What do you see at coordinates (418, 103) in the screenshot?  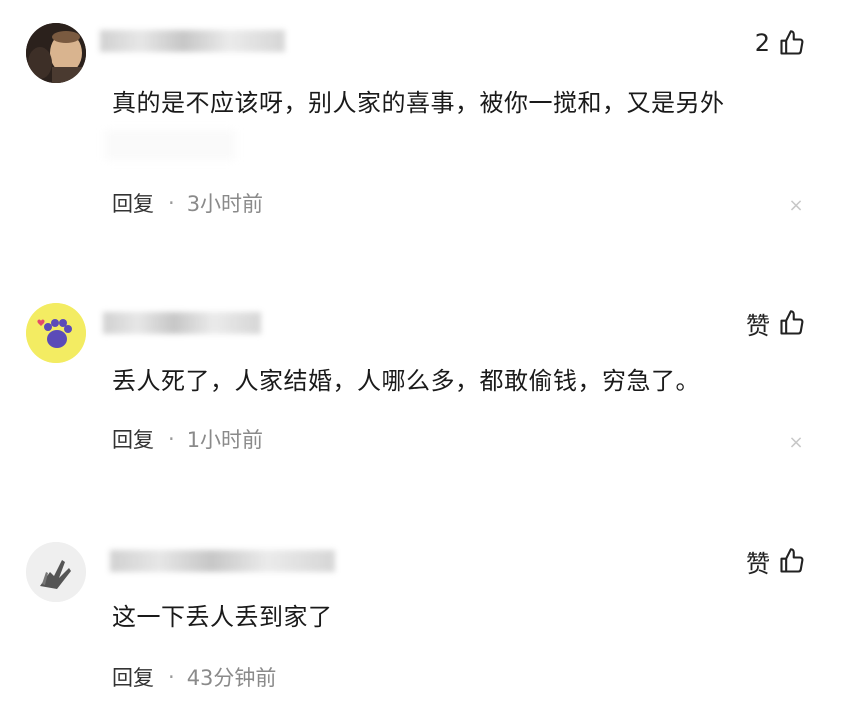 I see `comment-text: 真的是不应该呀，别人家的喜事，被你一搅和，又是另外` at bounding box center [418, 103].